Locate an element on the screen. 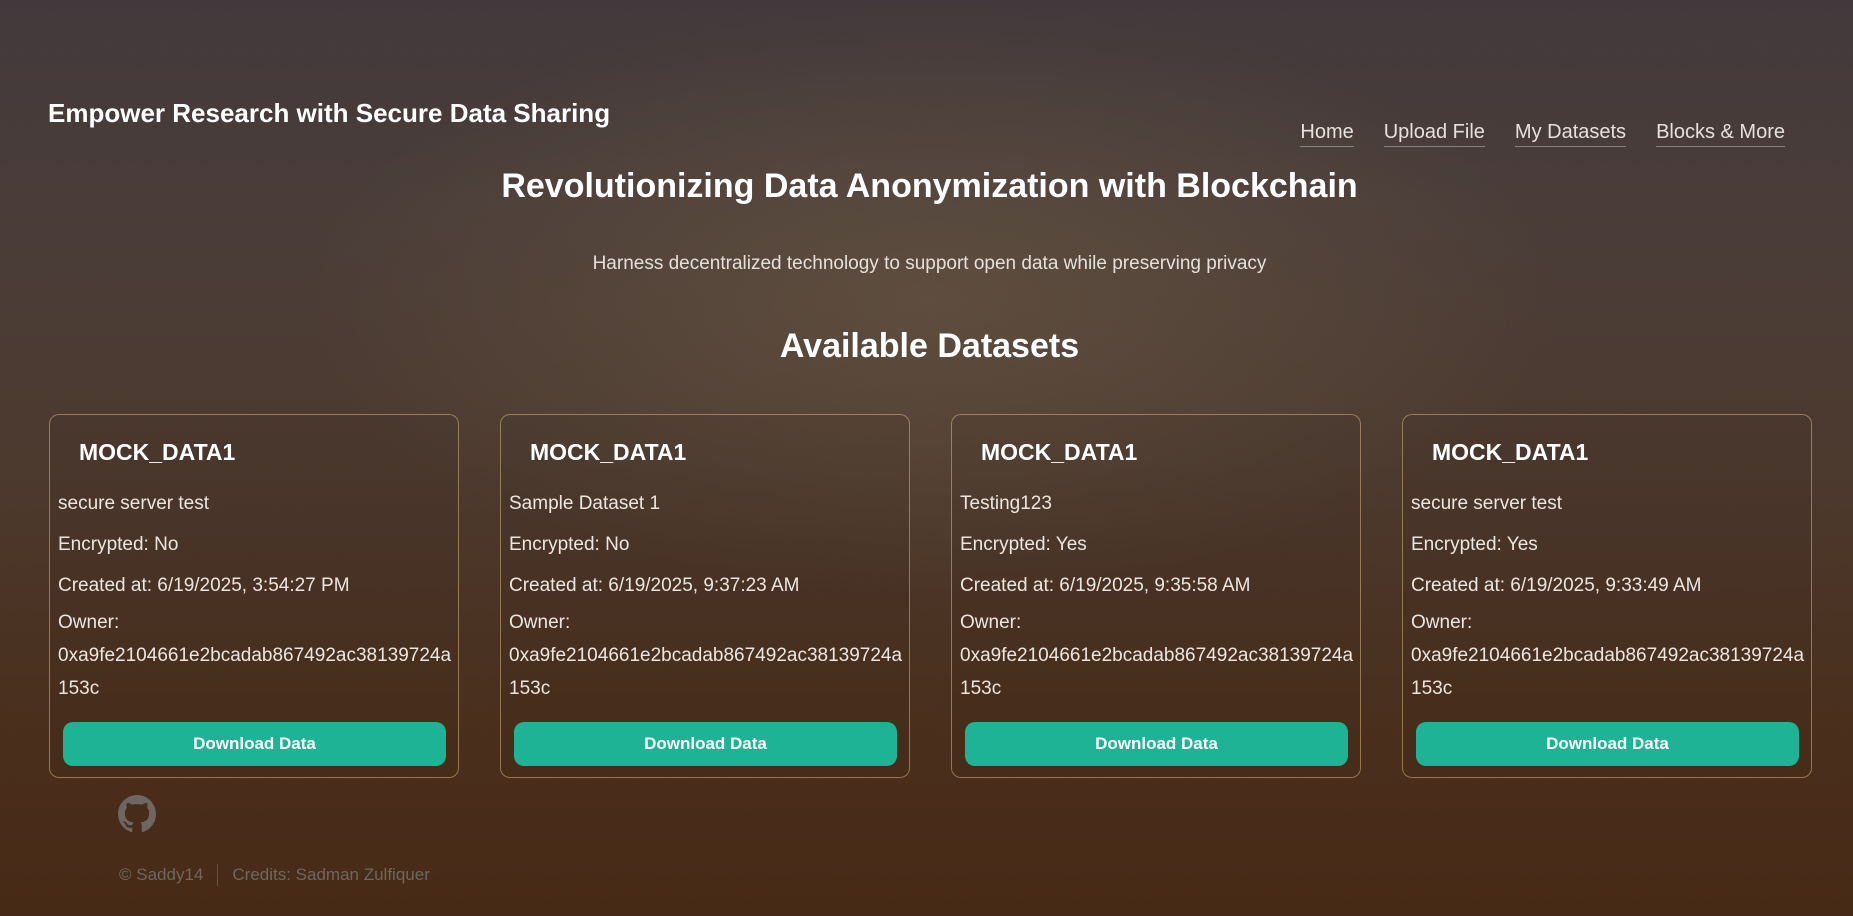 The image size is (1853, 916). footer-copyright: © Saddy14 is located at coordinates (161, 874).